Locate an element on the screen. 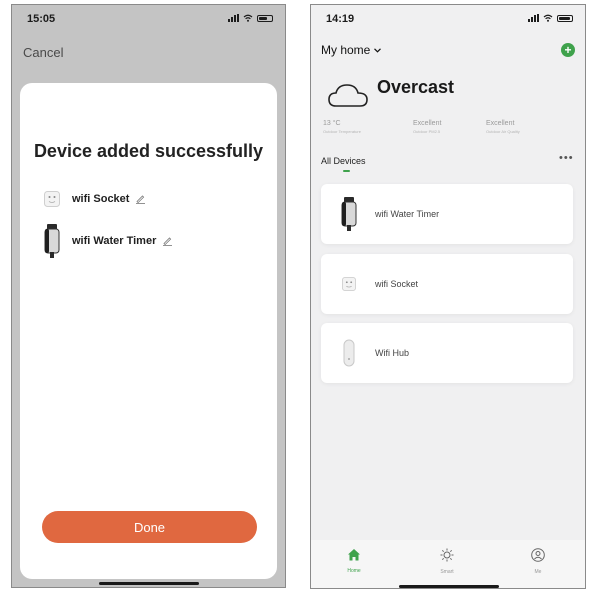 This screenshot has height=595, width=591. plus-icon: + is located at coordinates (568, 50).